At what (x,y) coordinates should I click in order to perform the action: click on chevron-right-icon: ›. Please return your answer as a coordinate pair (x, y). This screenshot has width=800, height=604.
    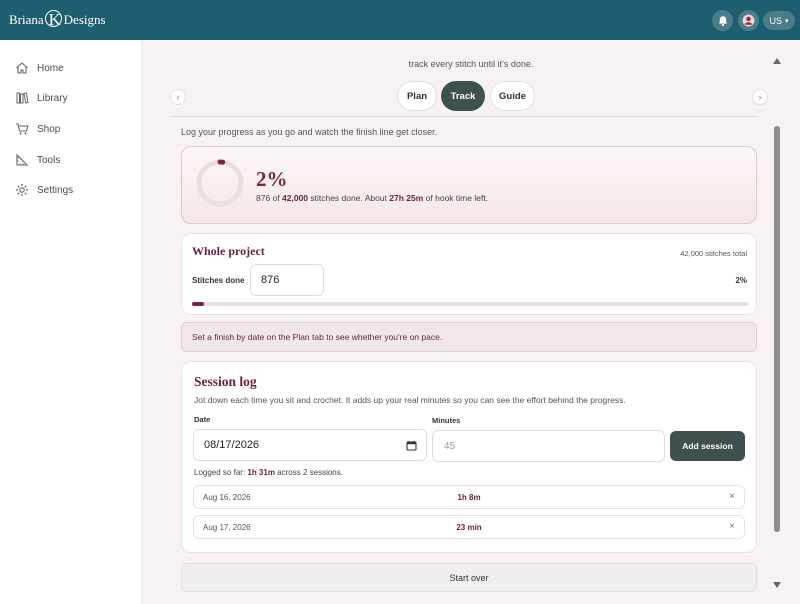
    Looking at the image, I should click on (760, 97).